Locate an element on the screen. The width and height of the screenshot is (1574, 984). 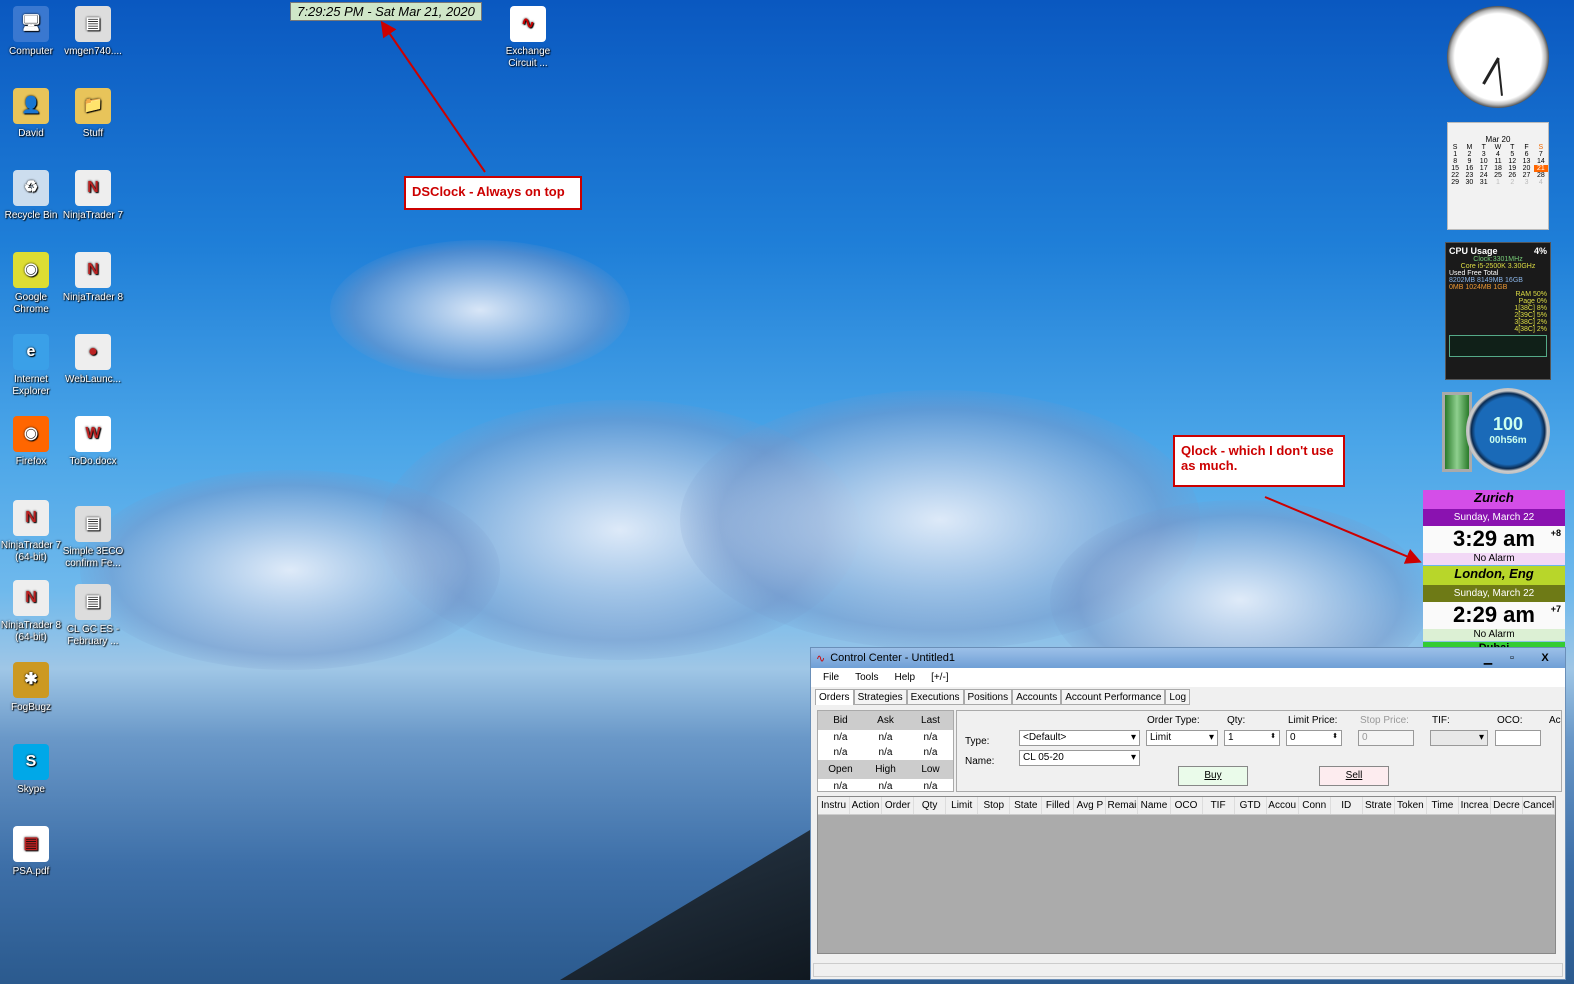
order-type-dropdown: Limit ▾ is located at coordinates (1182, 738).